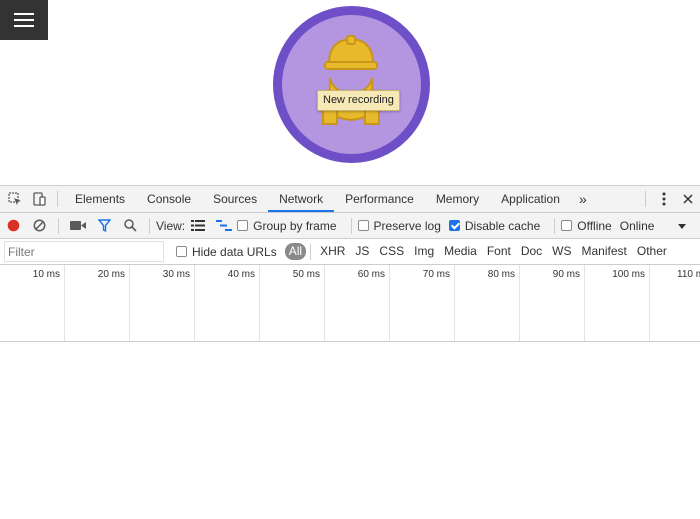  Describe the element at coordinates (357, 303) in the screenshot. I see `timeline-tick: 60 ms` at that location.